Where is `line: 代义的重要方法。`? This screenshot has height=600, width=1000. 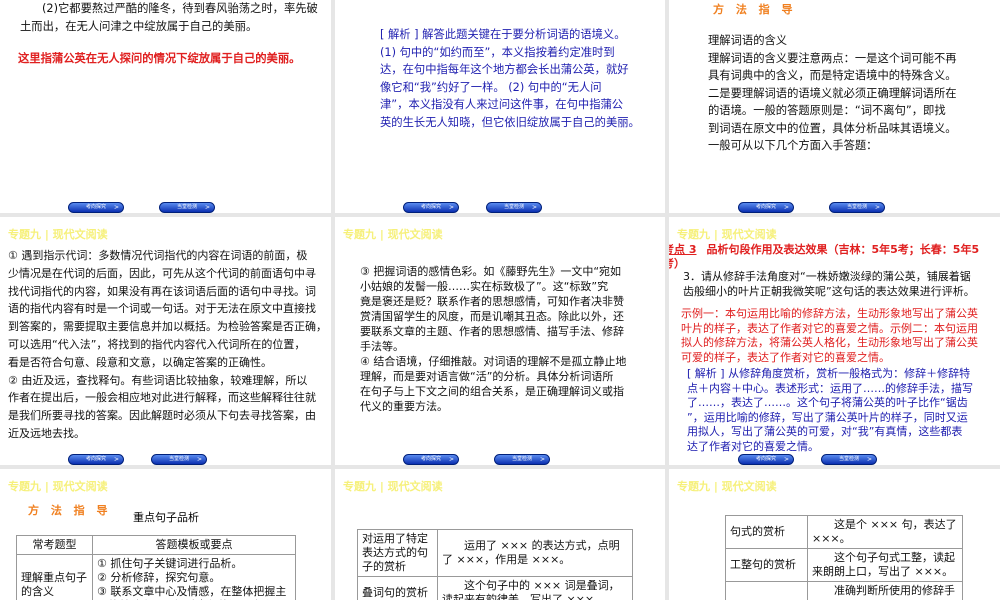
line: 代义的重要方法。 is located at coordinates (404, 406).